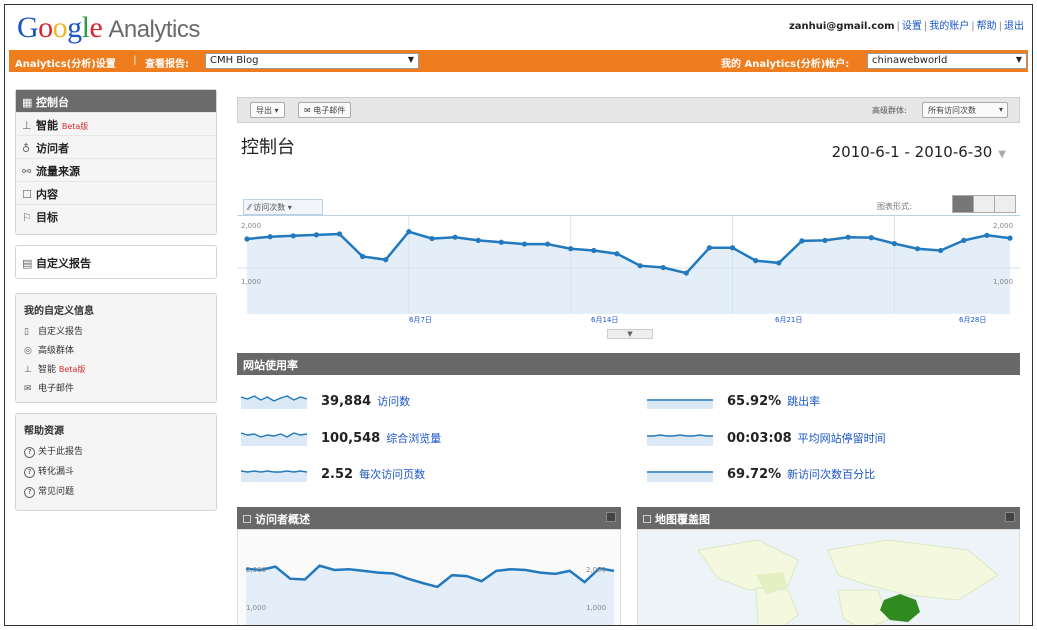 Image resolution: width=1037 pixels, height=630 pixels. What do you see at coordinates (116, 101) in the screenshot?
I see `sidebar-item-dashboard: ▦ 控制台` at bounding box center [116, 101].